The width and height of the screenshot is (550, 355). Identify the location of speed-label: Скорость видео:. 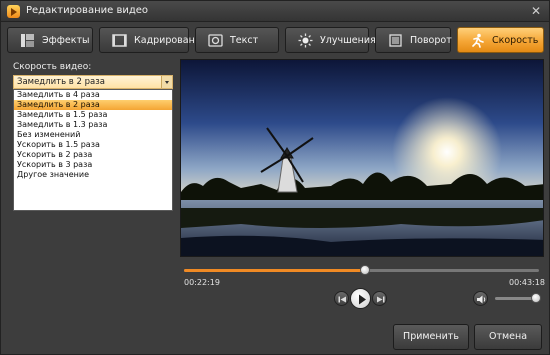
(52, 67).